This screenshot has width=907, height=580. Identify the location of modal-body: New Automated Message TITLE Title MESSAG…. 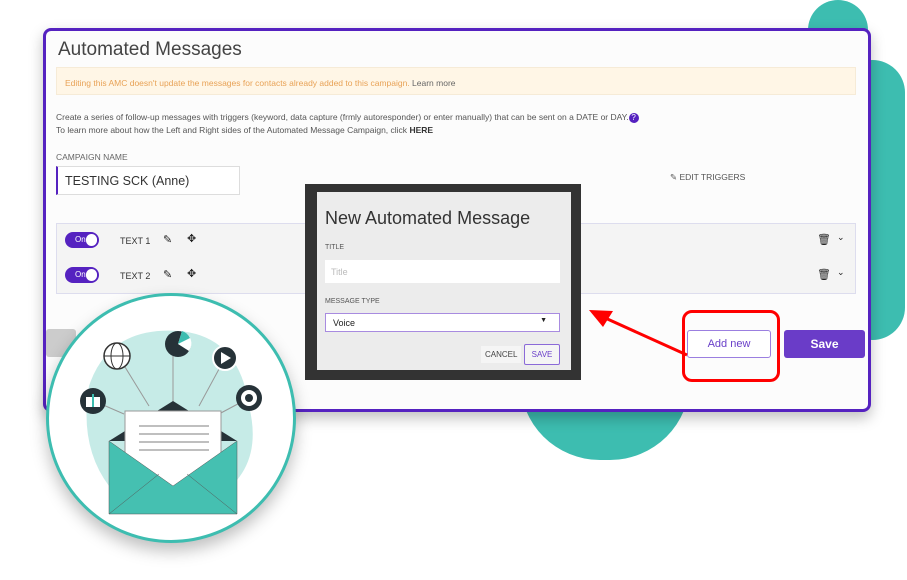
(444, 281).